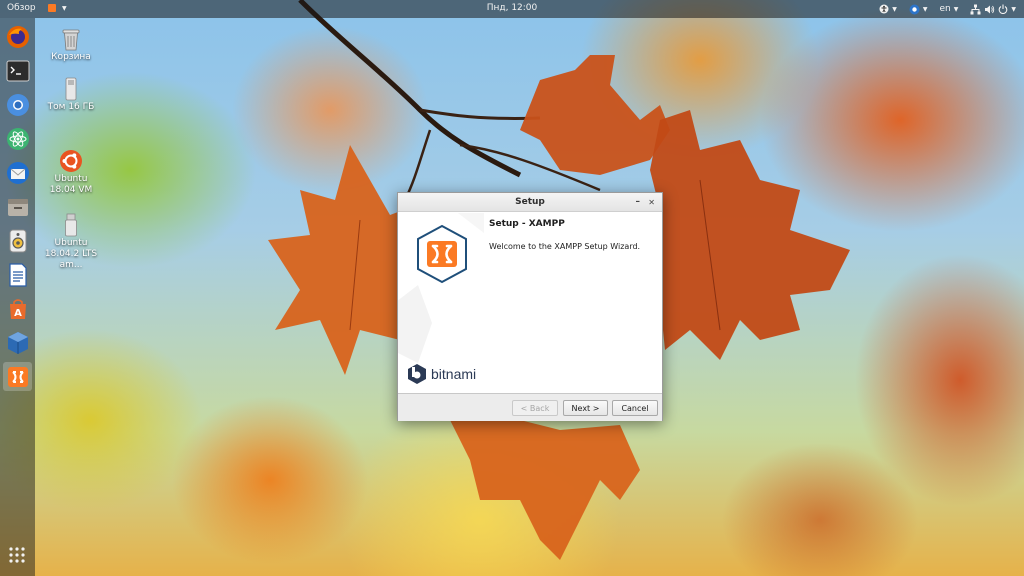 Image resolution: width=1024 pixels, height=576 pixels. I want to click on atom-icon, so click(17, 138).